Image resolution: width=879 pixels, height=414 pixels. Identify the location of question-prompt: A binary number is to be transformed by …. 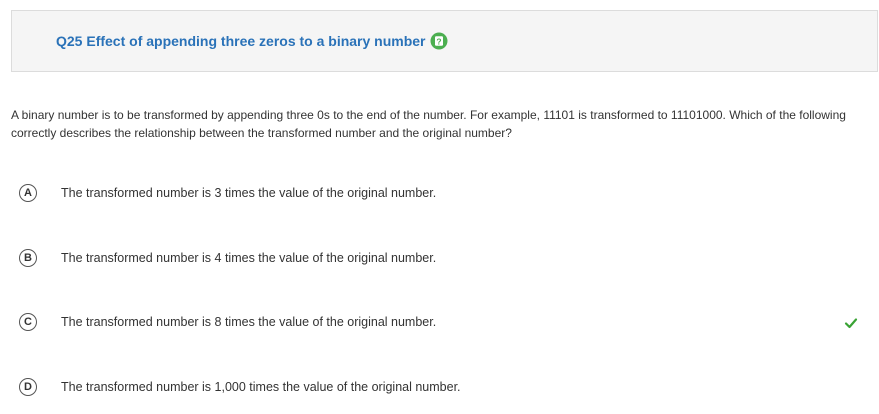
(428, 124).